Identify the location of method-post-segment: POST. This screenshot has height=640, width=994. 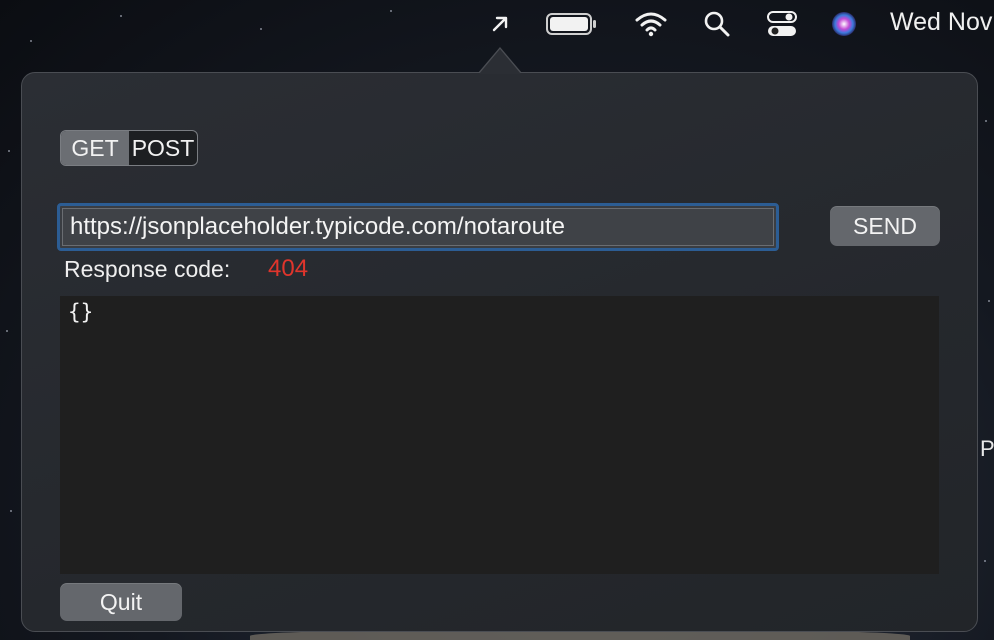
(163, 148).